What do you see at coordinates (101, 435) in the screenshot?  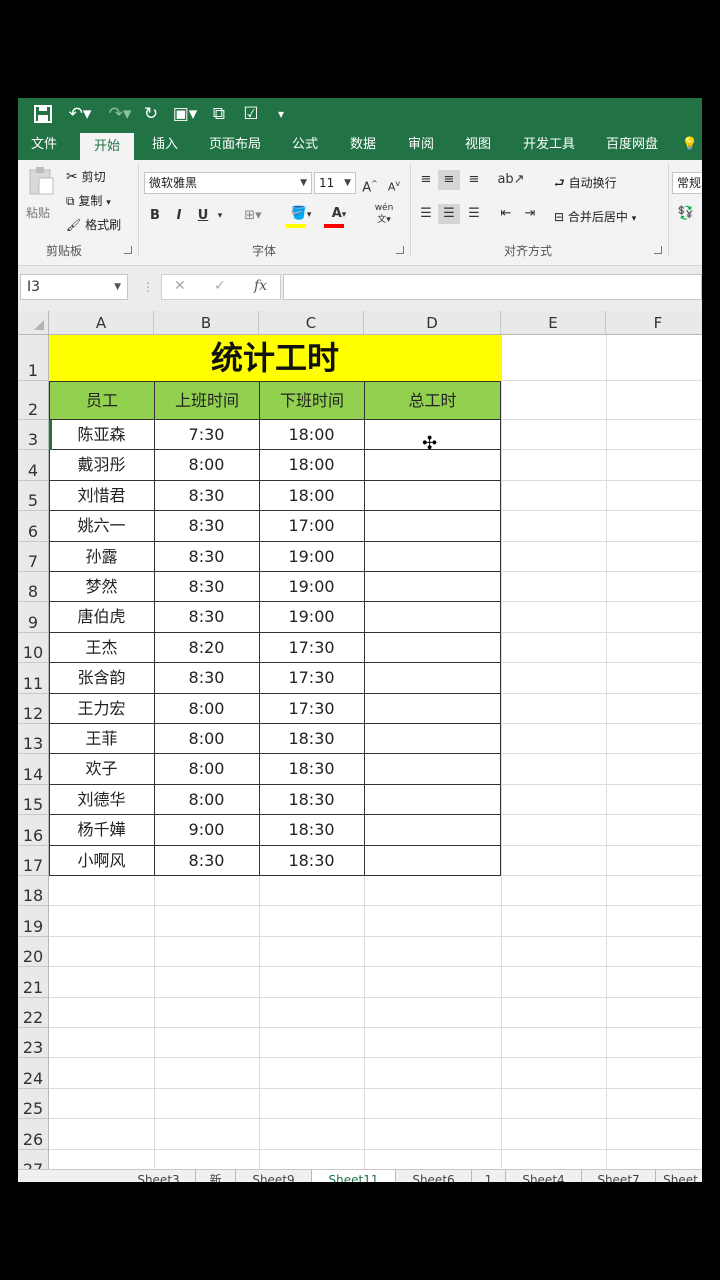 I see `employee-cell: 陈亚森` at bounding box center [101, 435].